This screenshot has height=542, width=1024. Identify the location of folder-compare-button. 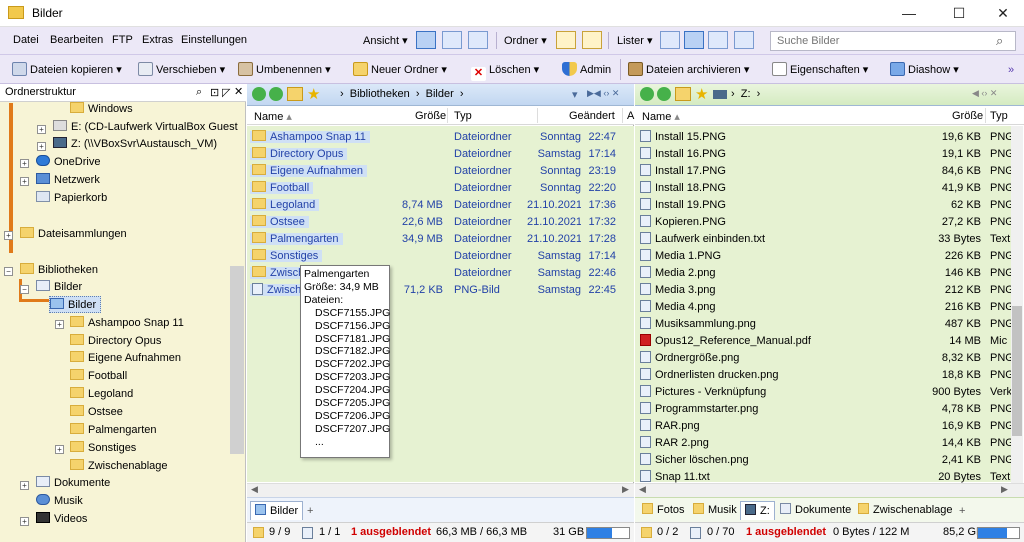
(566, 40).